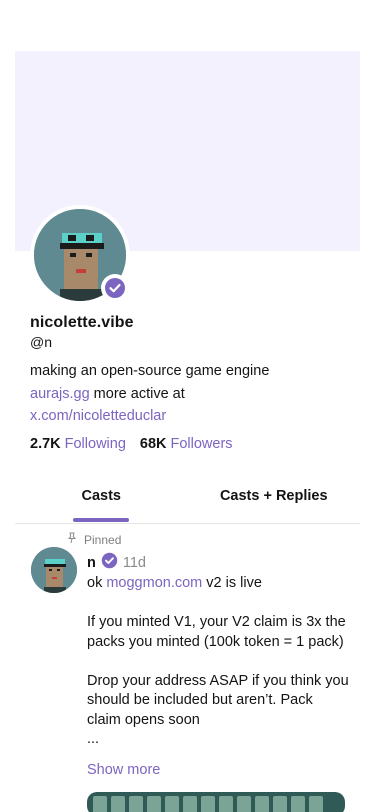  I want to click on post-link-moggmon: moggmon.com, so click(154, 583).